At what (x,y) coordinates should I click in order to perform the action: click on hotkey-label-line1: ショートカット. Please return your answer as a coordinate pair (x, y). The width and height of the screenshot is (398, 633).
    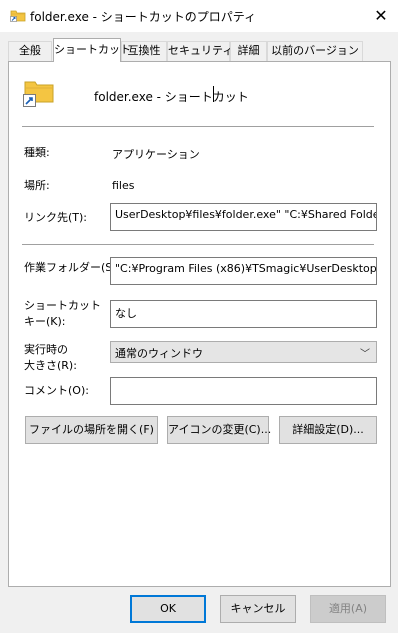
    Looking at the image, I should click on (62, 305).